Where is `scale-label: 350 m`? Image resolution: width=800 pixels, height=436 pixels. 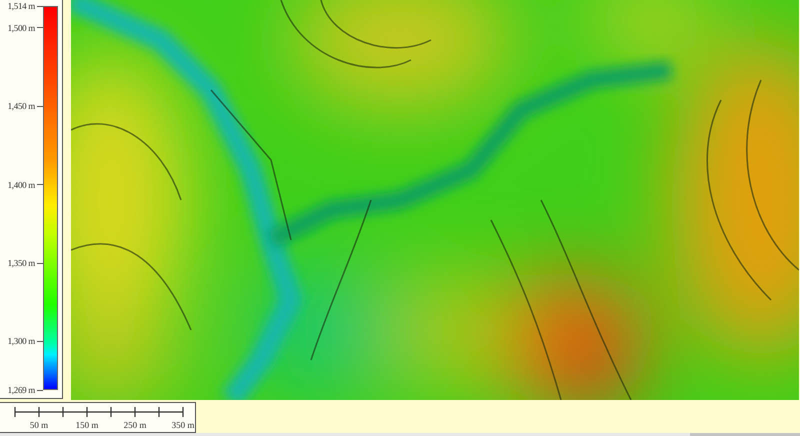 scale-label: 350 m is located at coordinates (183, 425).